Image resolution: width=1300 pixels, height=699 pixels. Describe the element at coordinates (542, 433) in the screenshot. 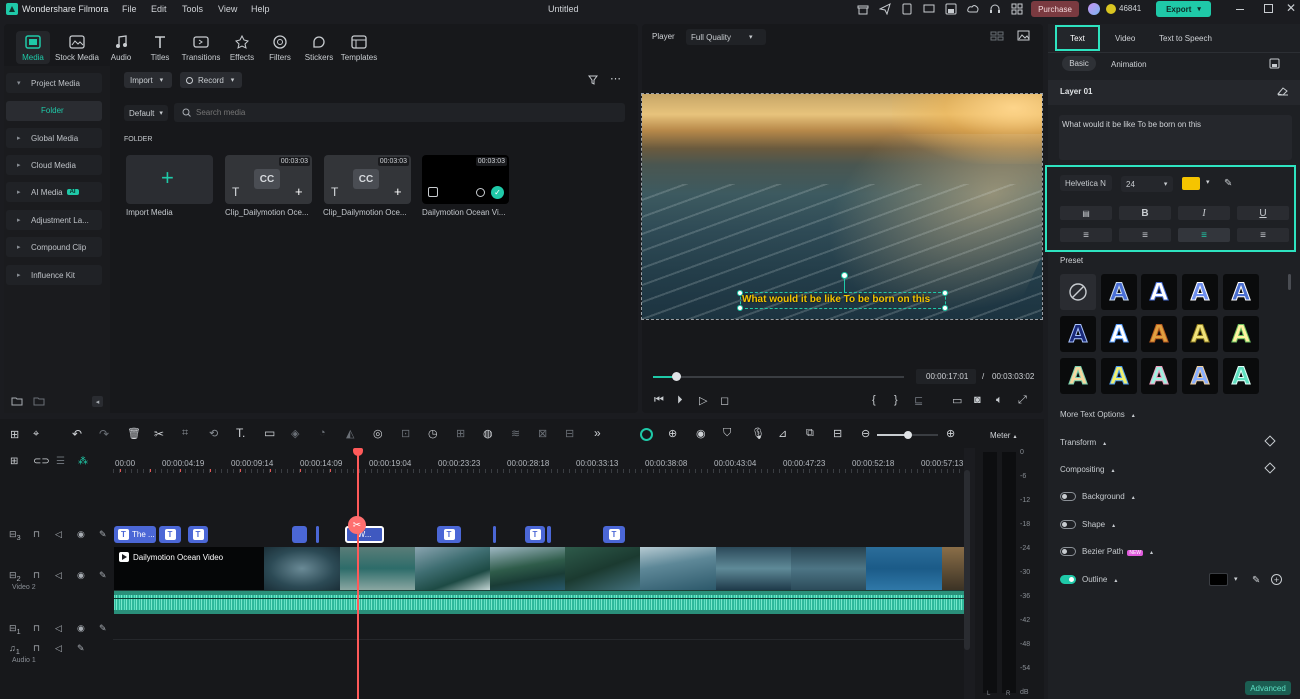

I see `ai-edit-icon: ⊠` at that location.